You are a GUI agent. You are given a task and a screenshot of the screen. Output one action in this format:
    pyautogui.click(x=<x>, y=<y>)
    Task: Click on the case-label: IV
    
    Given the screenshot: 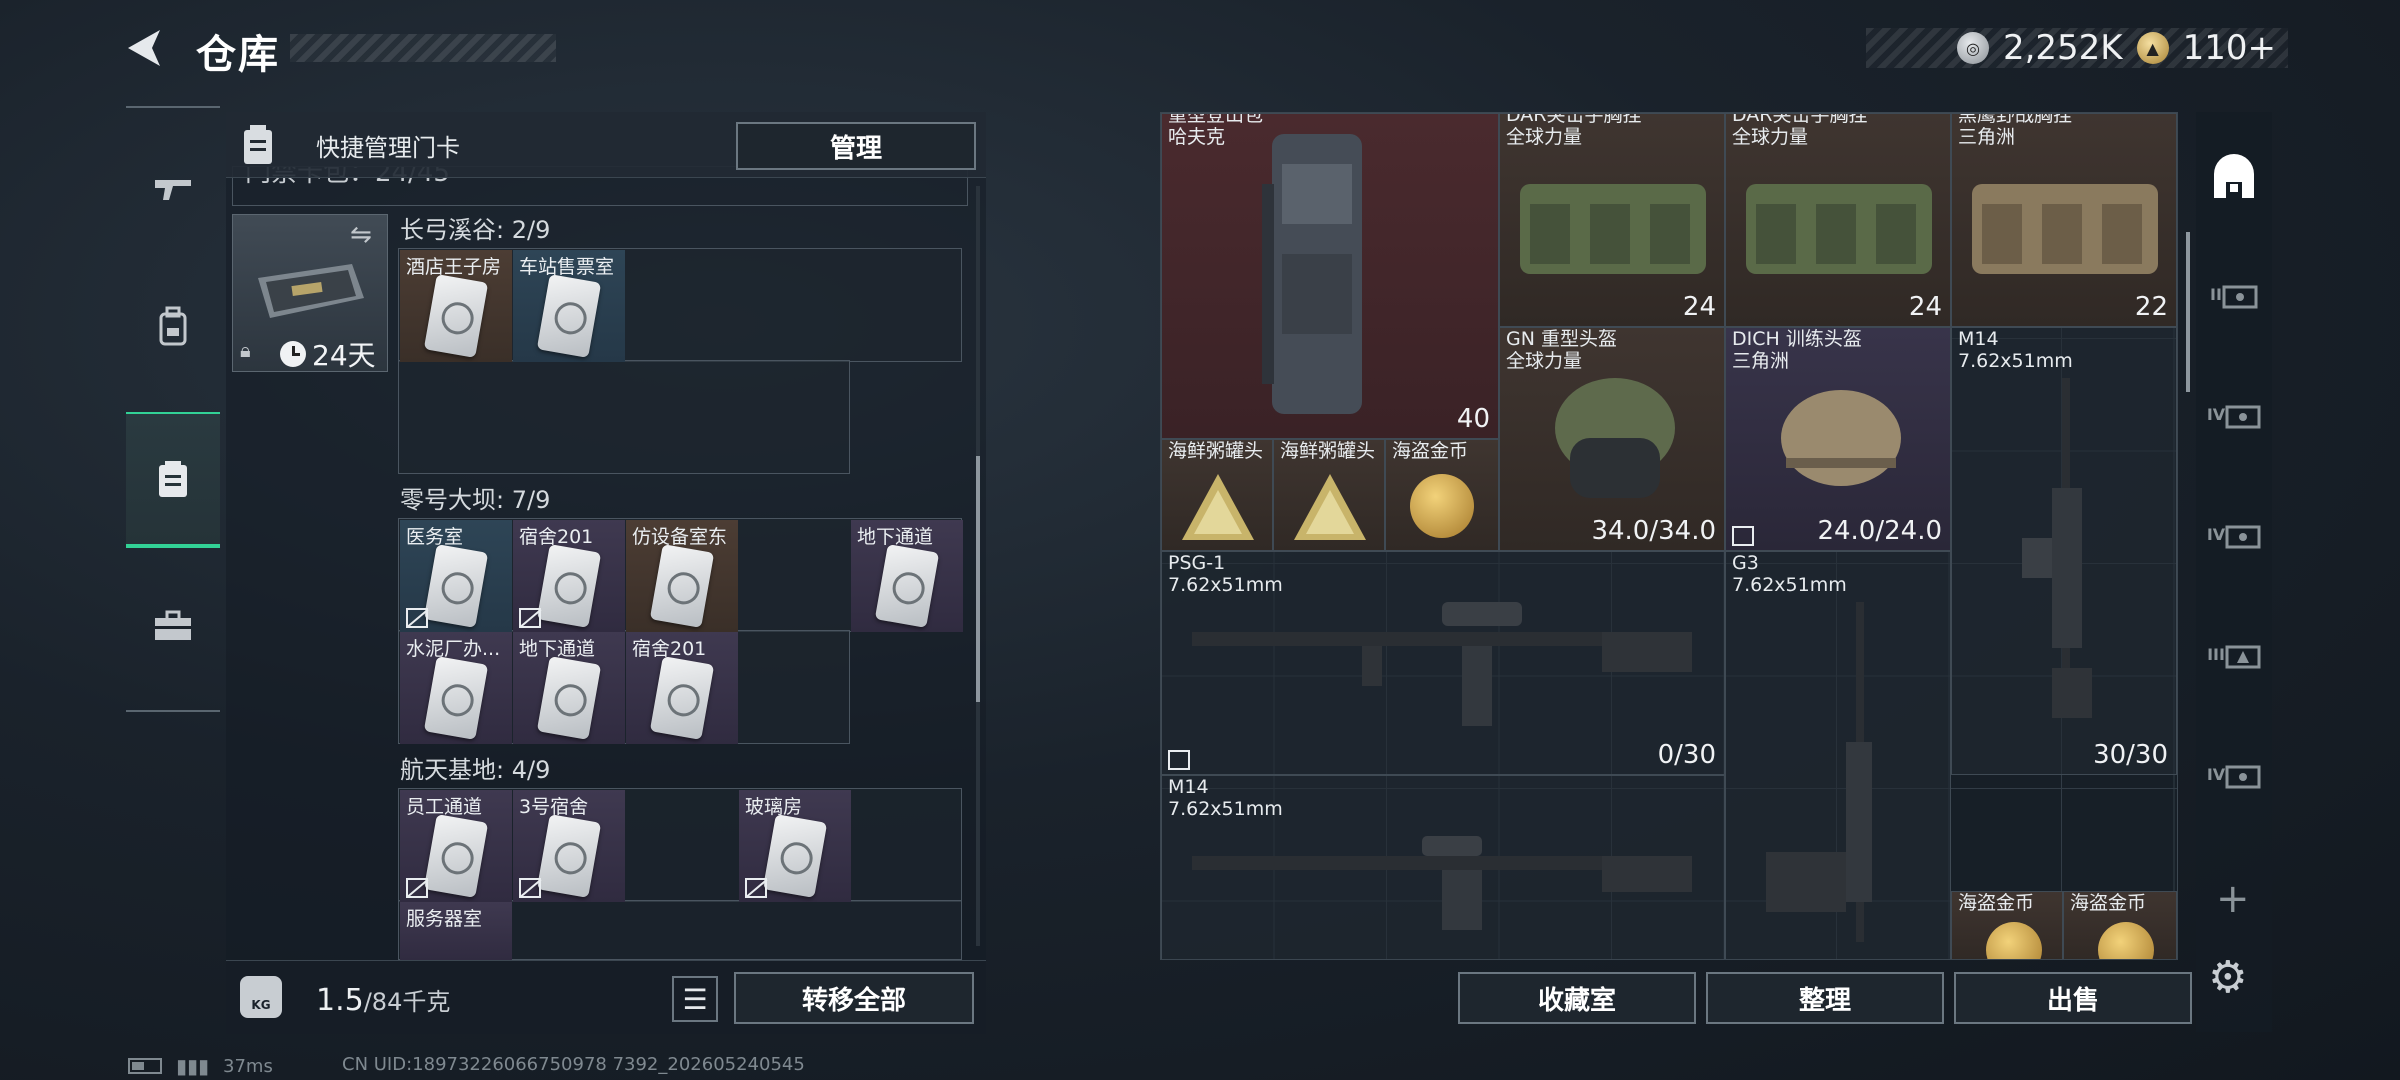 What is the action you would take?
    pyautogui.click(x=2216, y=414)
    